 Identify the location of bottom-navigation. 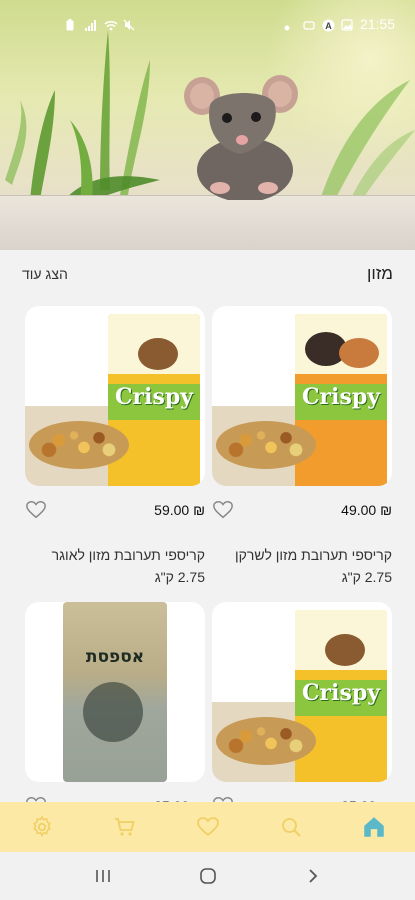
(207, 827).